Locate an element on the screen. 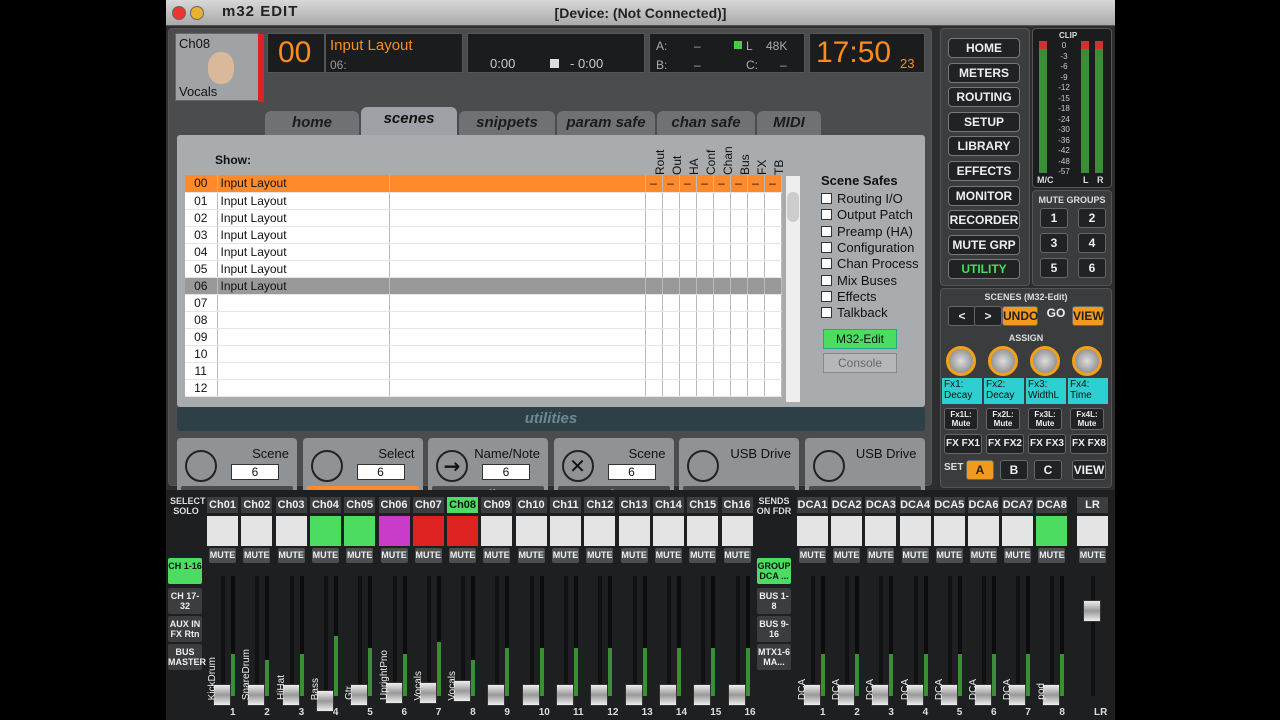 This screenshot has width=1280, height=720. channel-label: Ch09 is located at coordinates (497, 505).